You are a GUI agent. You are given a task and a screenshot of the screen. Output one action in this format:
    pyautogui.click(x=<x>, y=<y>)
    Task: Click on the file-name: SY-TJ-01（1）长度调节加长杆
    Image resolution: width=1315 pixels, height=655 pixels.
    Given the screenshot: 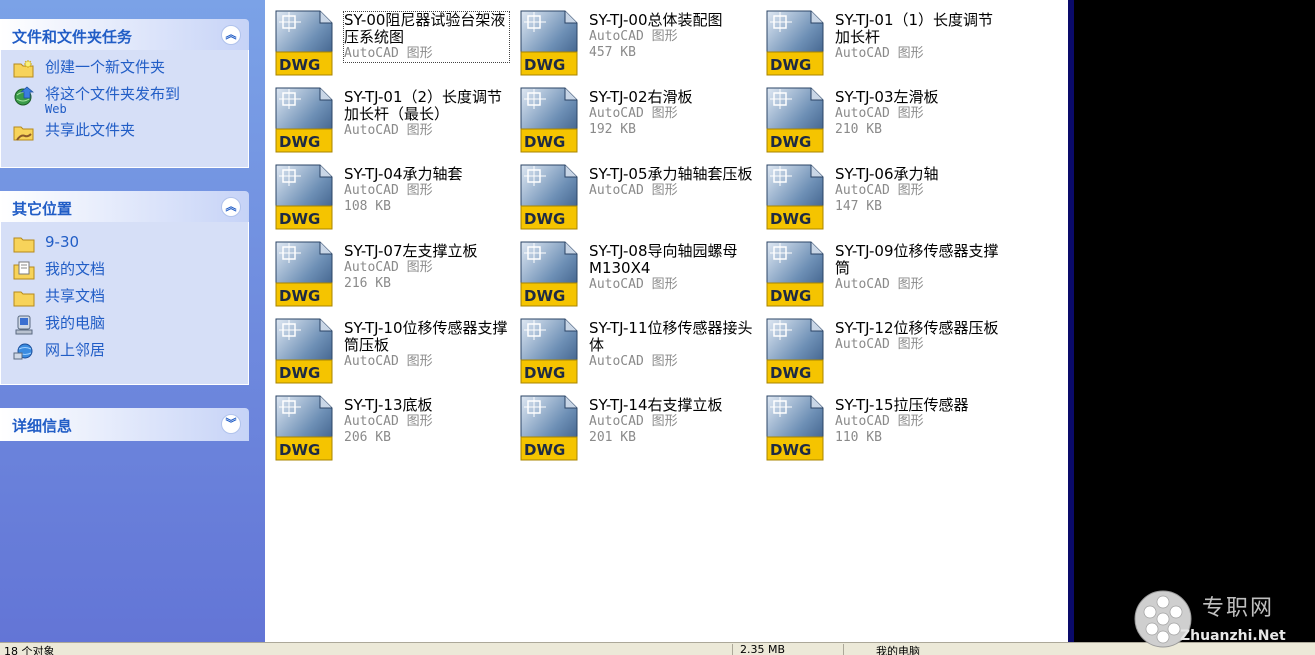 What is the action you would take?
    pyautogui.click(x=914, y=28)
    